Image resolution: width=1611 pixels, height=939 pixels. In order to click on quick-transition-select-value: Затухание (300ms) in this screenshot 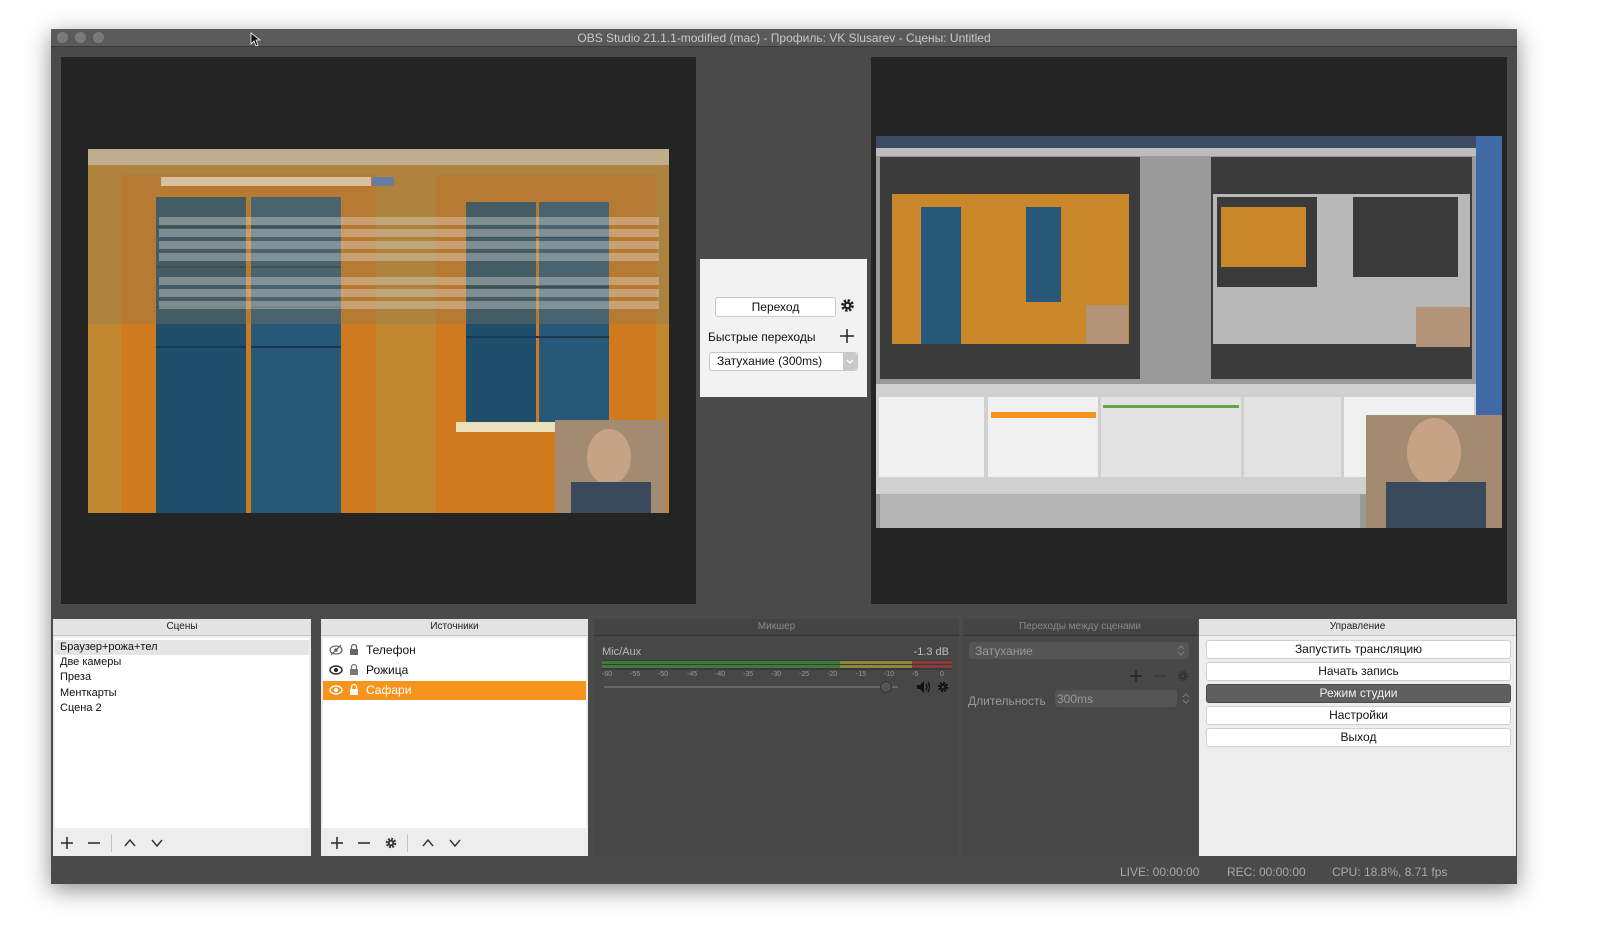, I will do `click(770, 361)`.